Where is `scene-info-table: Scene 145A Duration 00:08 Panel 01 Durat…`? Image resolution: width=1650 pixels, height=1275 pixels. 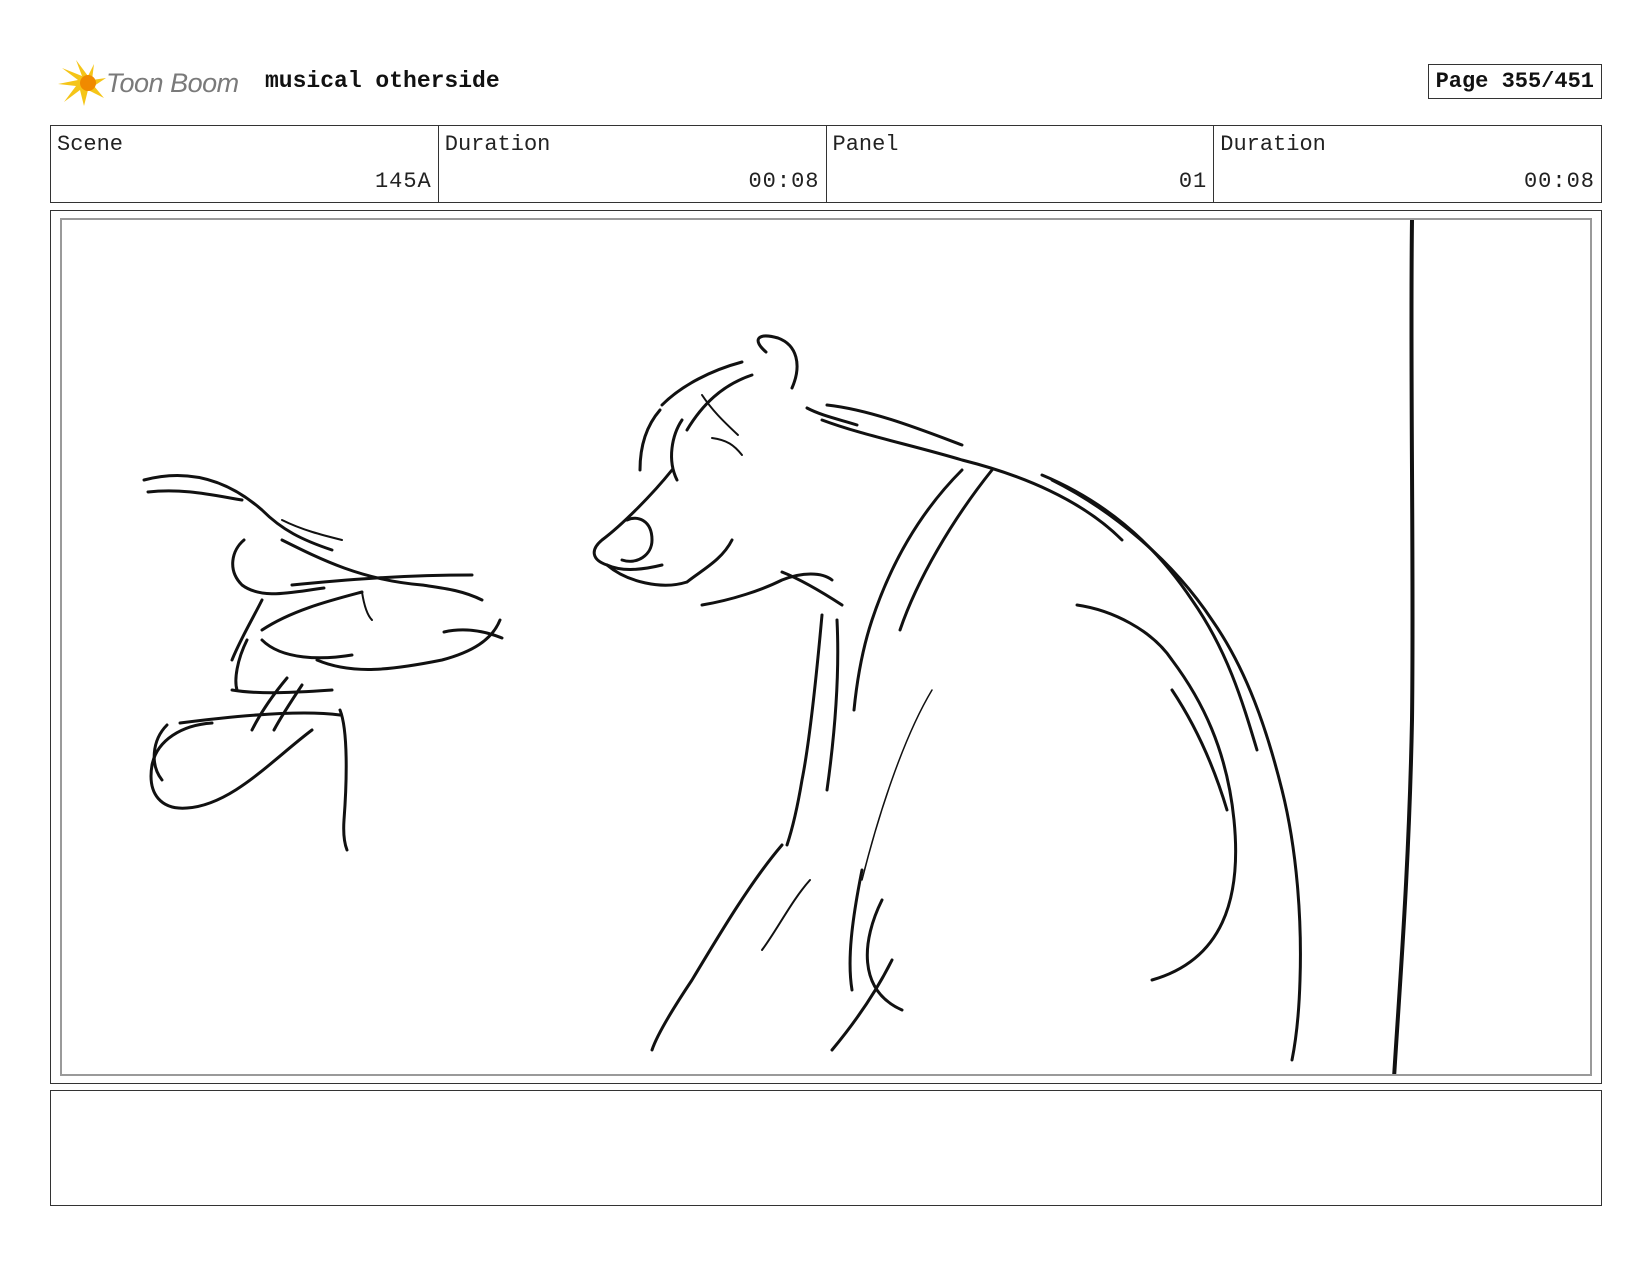
scene-info-table: Scene 145A Duration 00:08 Panel 01 Durat… is located at coordinates (826, 164).